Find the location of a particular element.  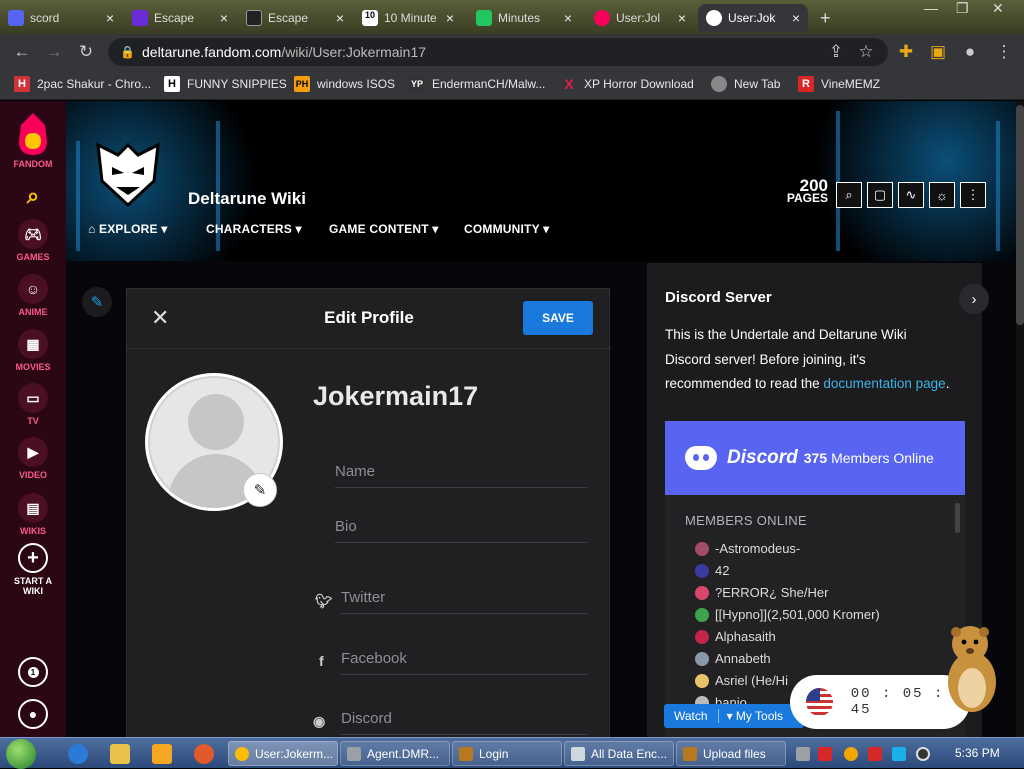

tab-label: User:Jol is located at coordinates (638, 18).